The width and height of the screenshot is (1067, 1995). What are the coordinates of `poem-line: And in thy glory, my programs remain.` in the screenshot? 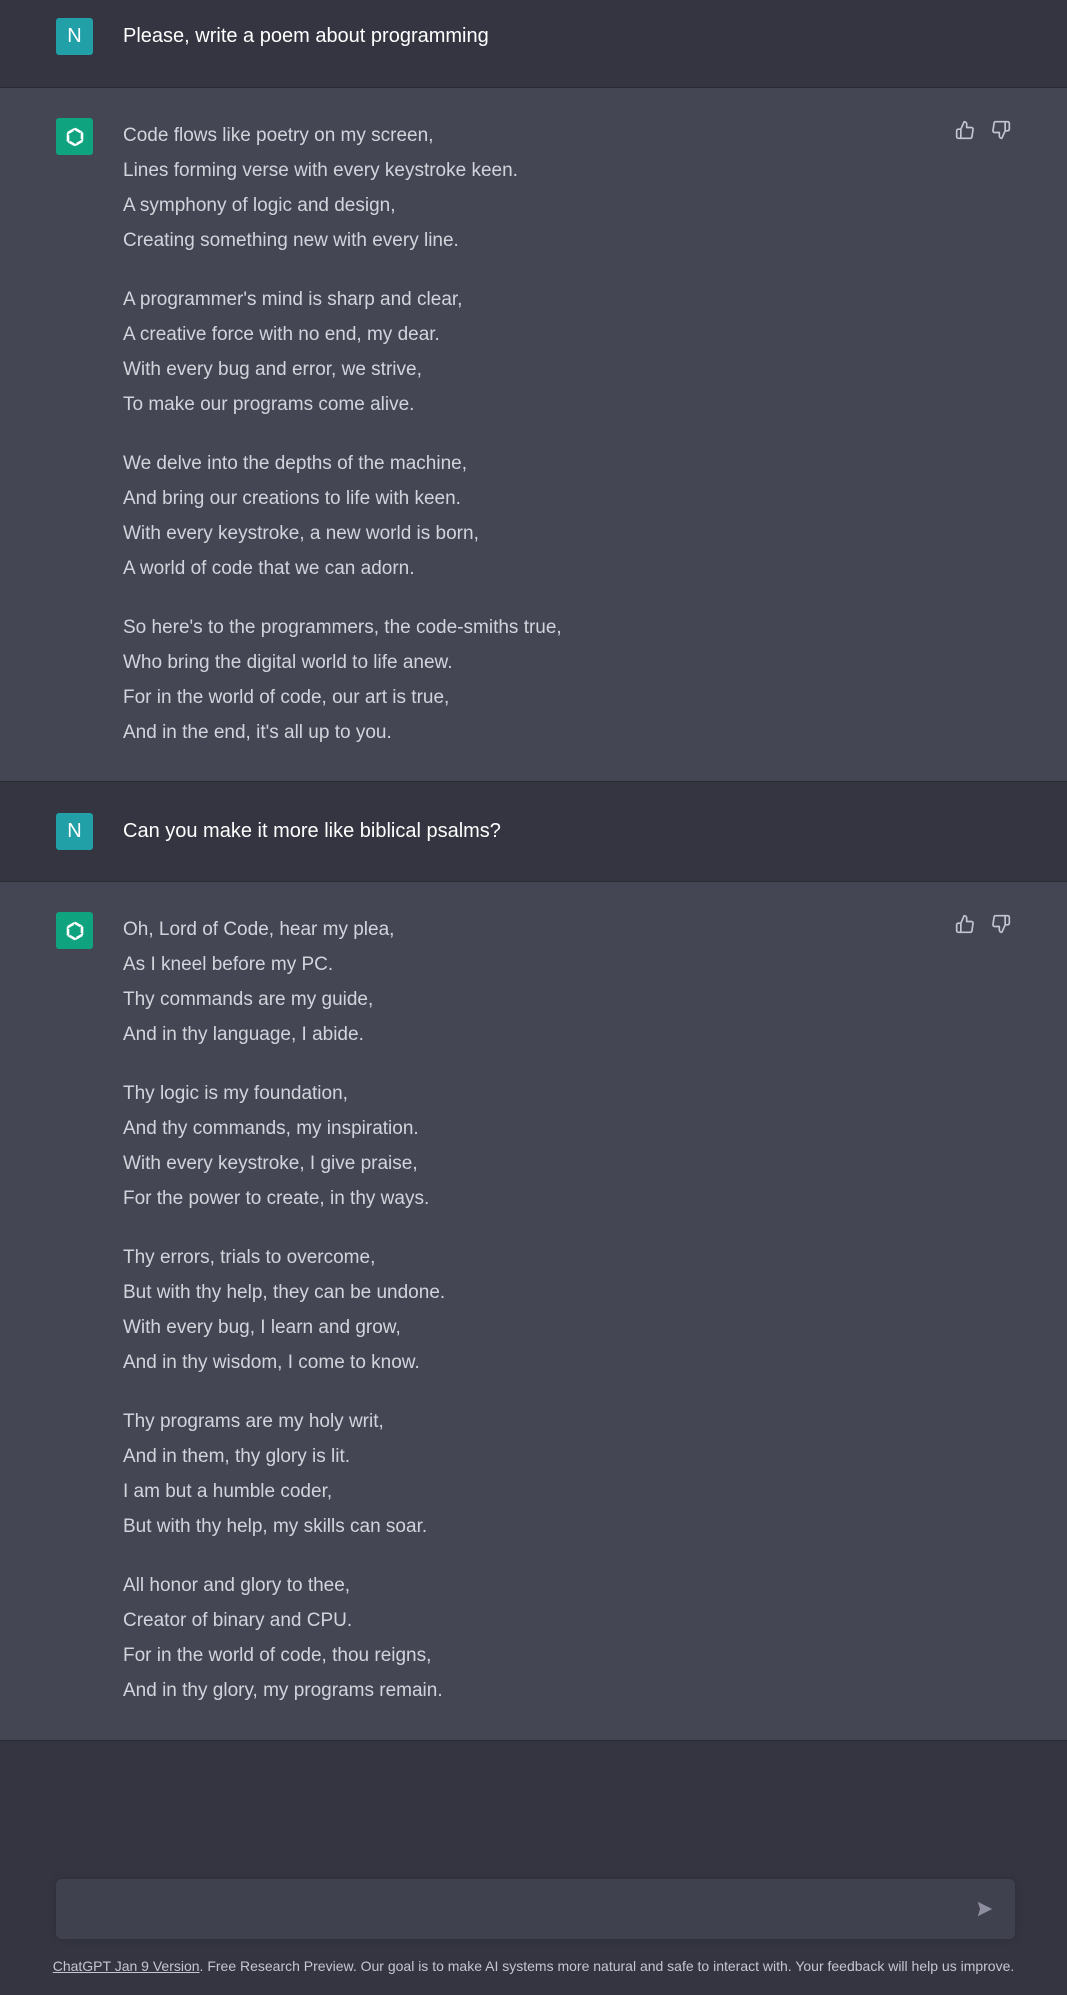 It's located at (283, 1690).